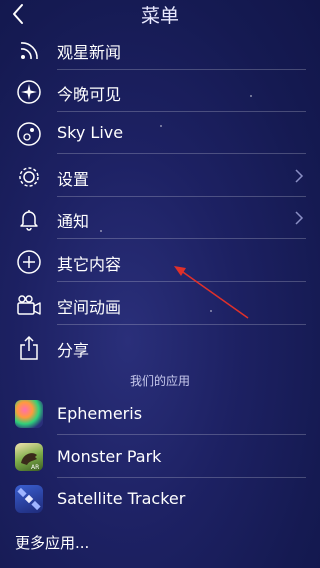 This screenshot has height=568, width=320. I want to click on satellite-tracker-app-icon, so click(29, 499).